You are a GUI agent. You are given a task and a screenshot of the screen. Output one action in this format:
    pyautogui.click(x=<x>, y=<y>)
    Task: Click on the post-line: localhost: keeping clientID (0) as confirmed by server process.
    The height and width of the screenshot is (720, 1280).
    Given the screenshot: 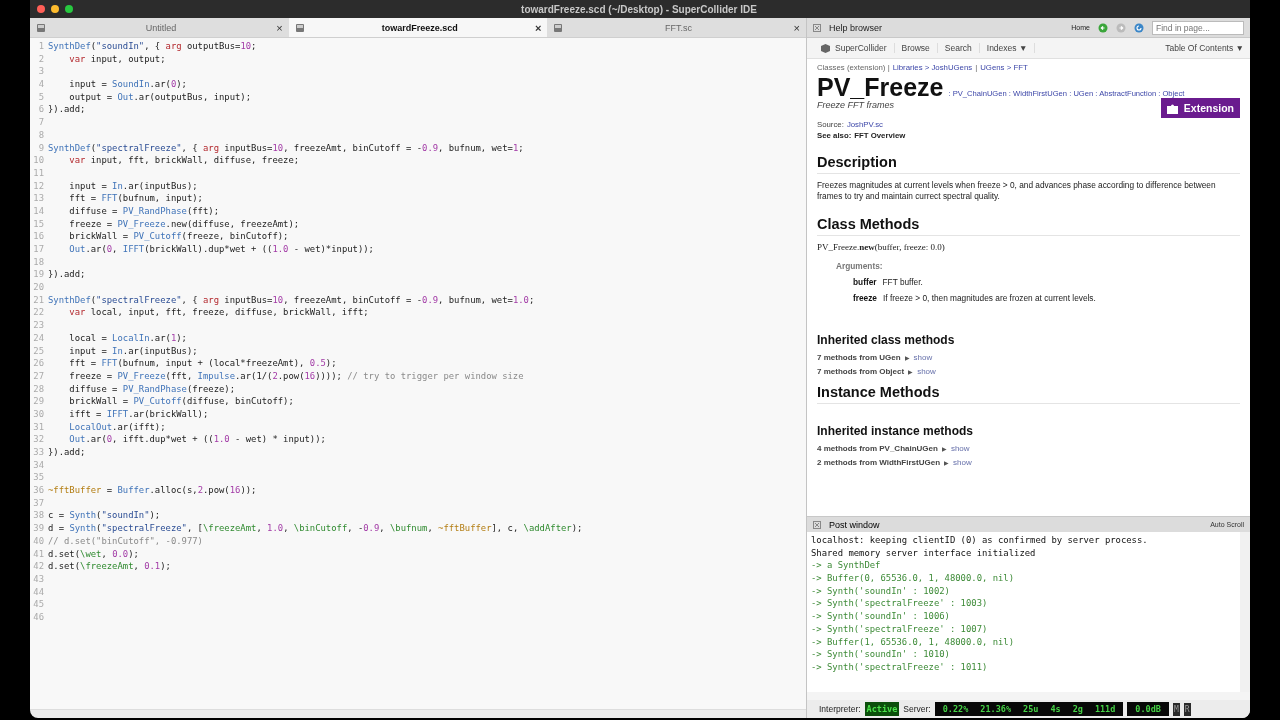 What is the action you would take?
    pyautogui.click(x=980, y=540)
    